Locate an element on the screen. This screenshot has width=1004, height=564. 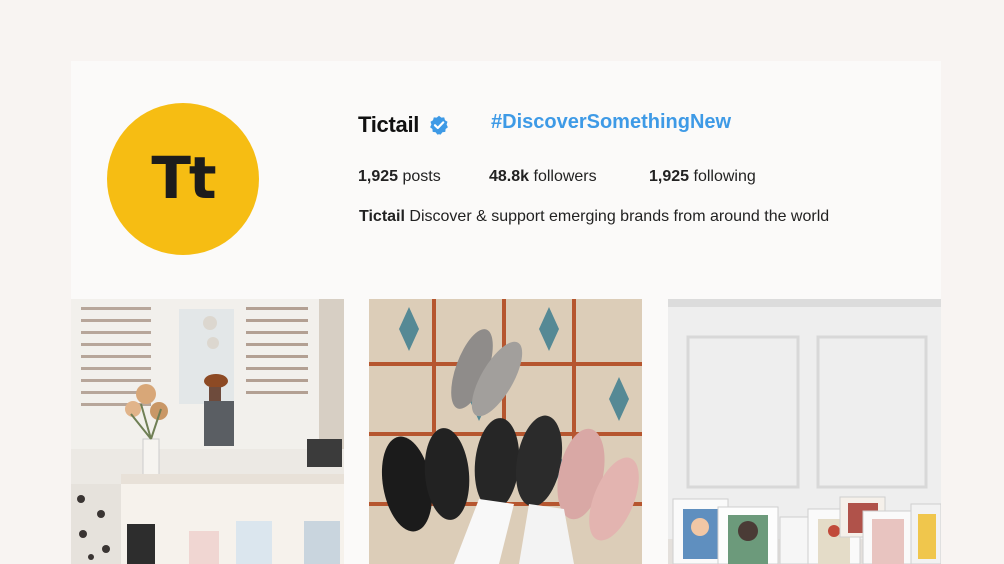
profile-hashtag-link: #DiscoverSomethingNew is located at coordinates (611, 122).